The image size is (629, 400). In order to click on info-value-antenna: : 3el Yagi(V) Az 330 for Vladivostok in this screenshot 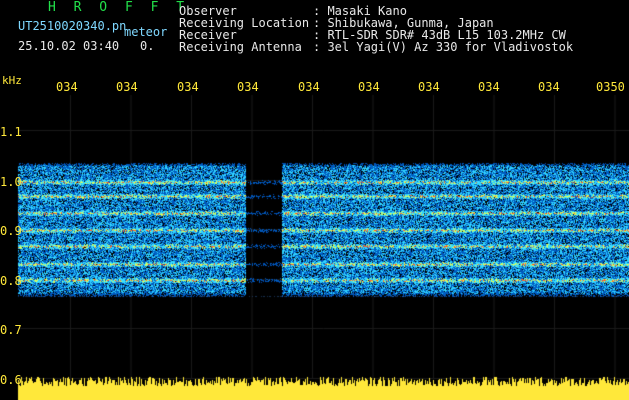, I will do `click(443, 47)`.